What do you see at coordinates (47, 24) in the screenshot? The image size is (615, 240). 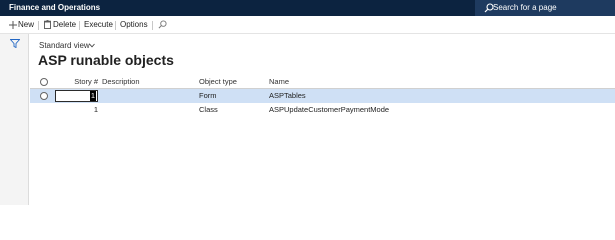 I see `delete-icon` at bounding box center [47, 24].